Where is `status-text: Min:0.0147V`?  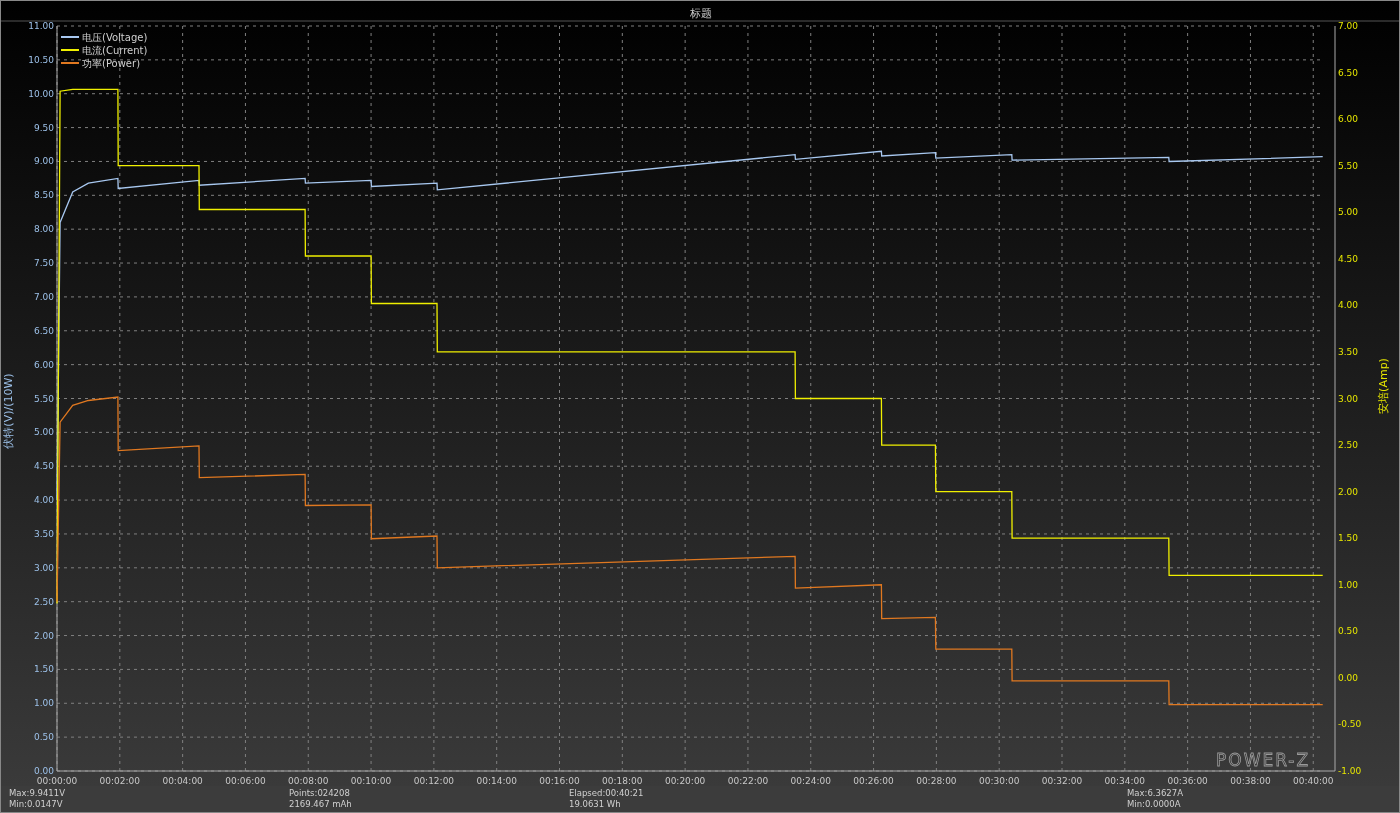 status-text: Min:0.0147V is located at coordinates (36, 804).